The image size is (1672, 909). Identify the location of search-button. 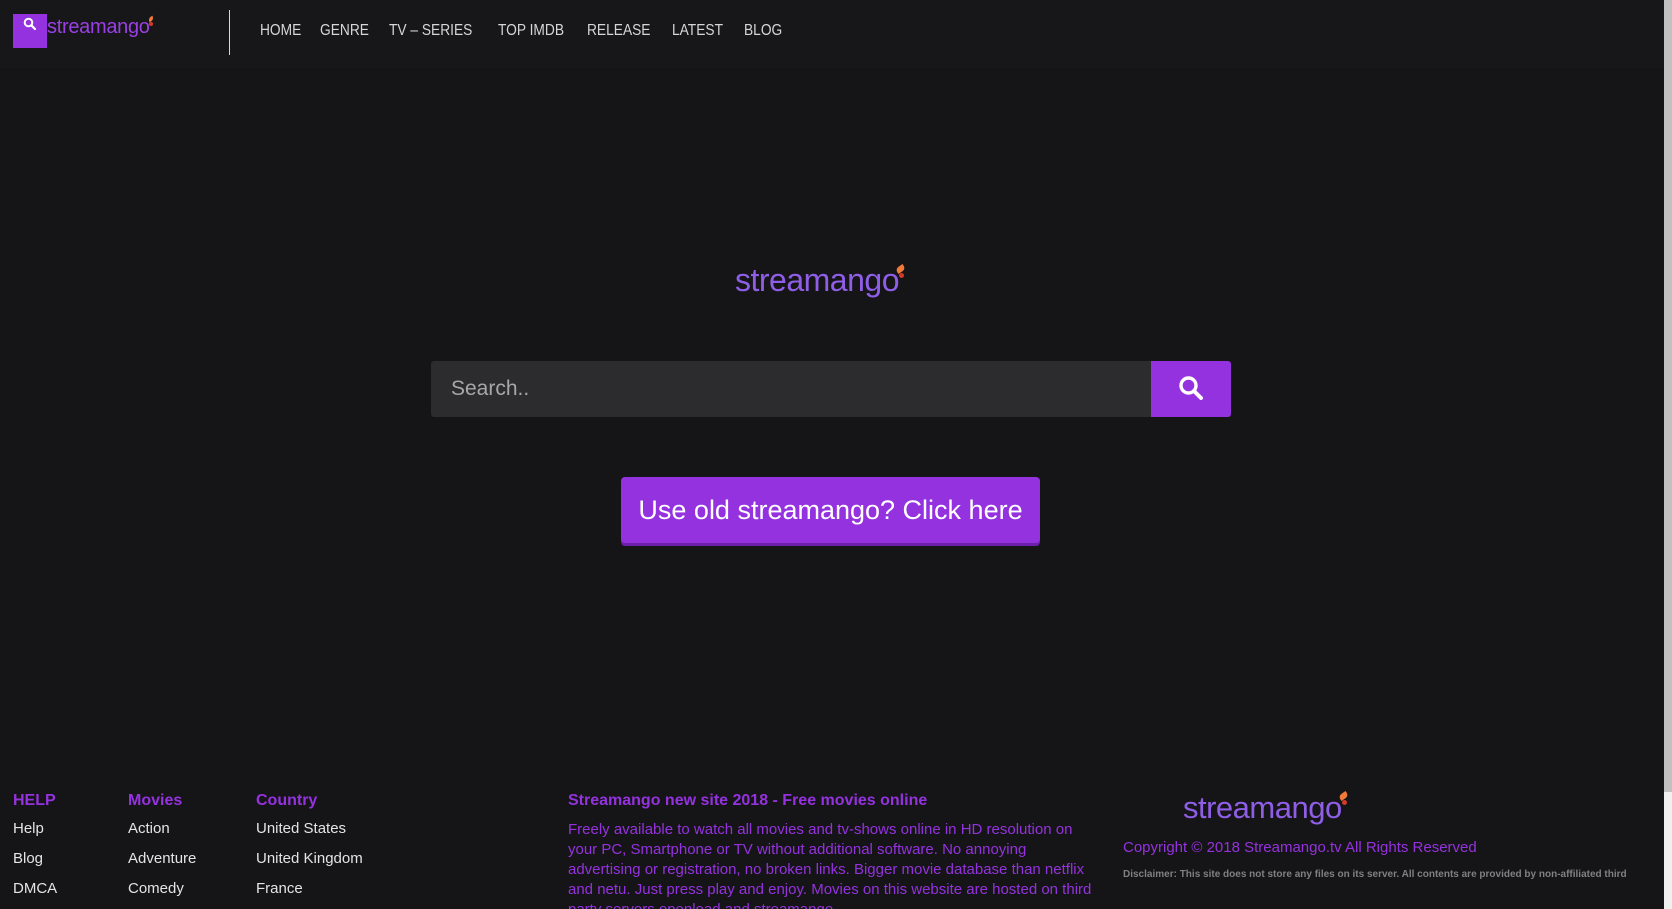
(1191, 389).